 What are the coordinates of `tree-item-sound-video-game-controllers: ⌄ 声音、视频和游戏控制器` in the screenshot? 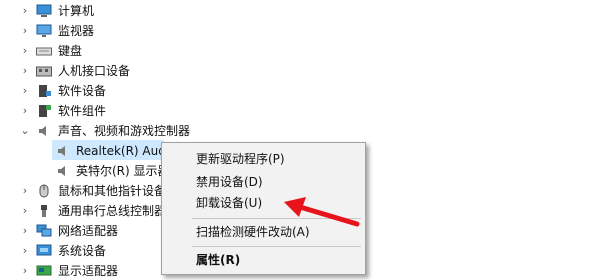 It's located at (100, 131).